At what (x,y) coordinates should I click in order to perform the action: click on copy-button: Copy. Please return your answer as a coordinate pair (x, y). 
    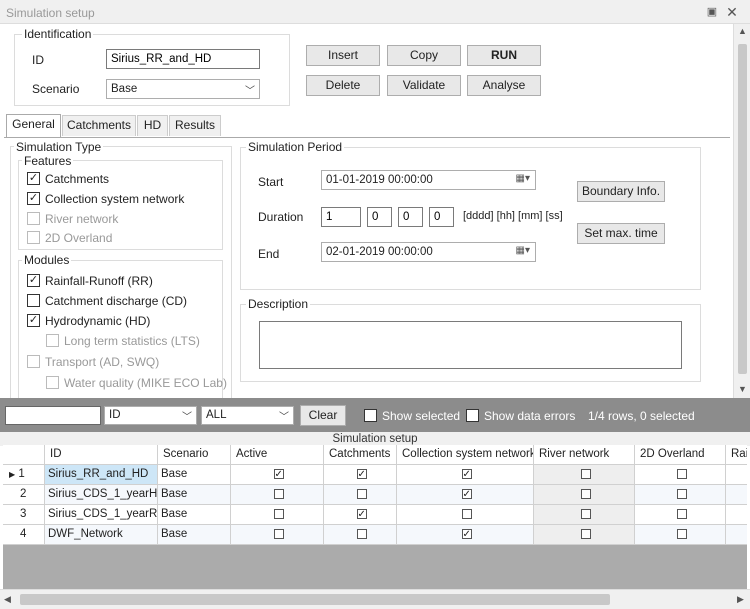
    Looking at the image, I should click on (424, 55).